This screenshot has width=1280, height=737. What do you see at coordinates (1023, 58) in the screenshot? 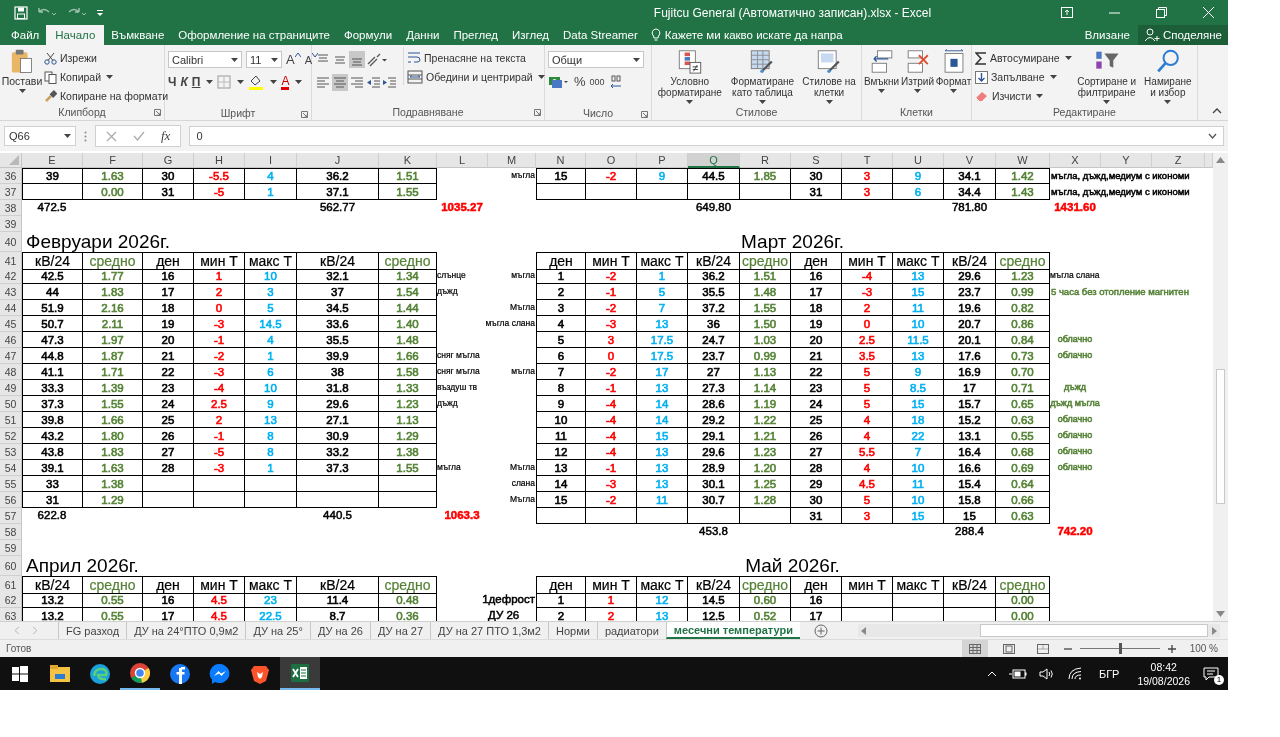
I see `autosum-button: Автосумиране` at bounding box center [1023, 58].